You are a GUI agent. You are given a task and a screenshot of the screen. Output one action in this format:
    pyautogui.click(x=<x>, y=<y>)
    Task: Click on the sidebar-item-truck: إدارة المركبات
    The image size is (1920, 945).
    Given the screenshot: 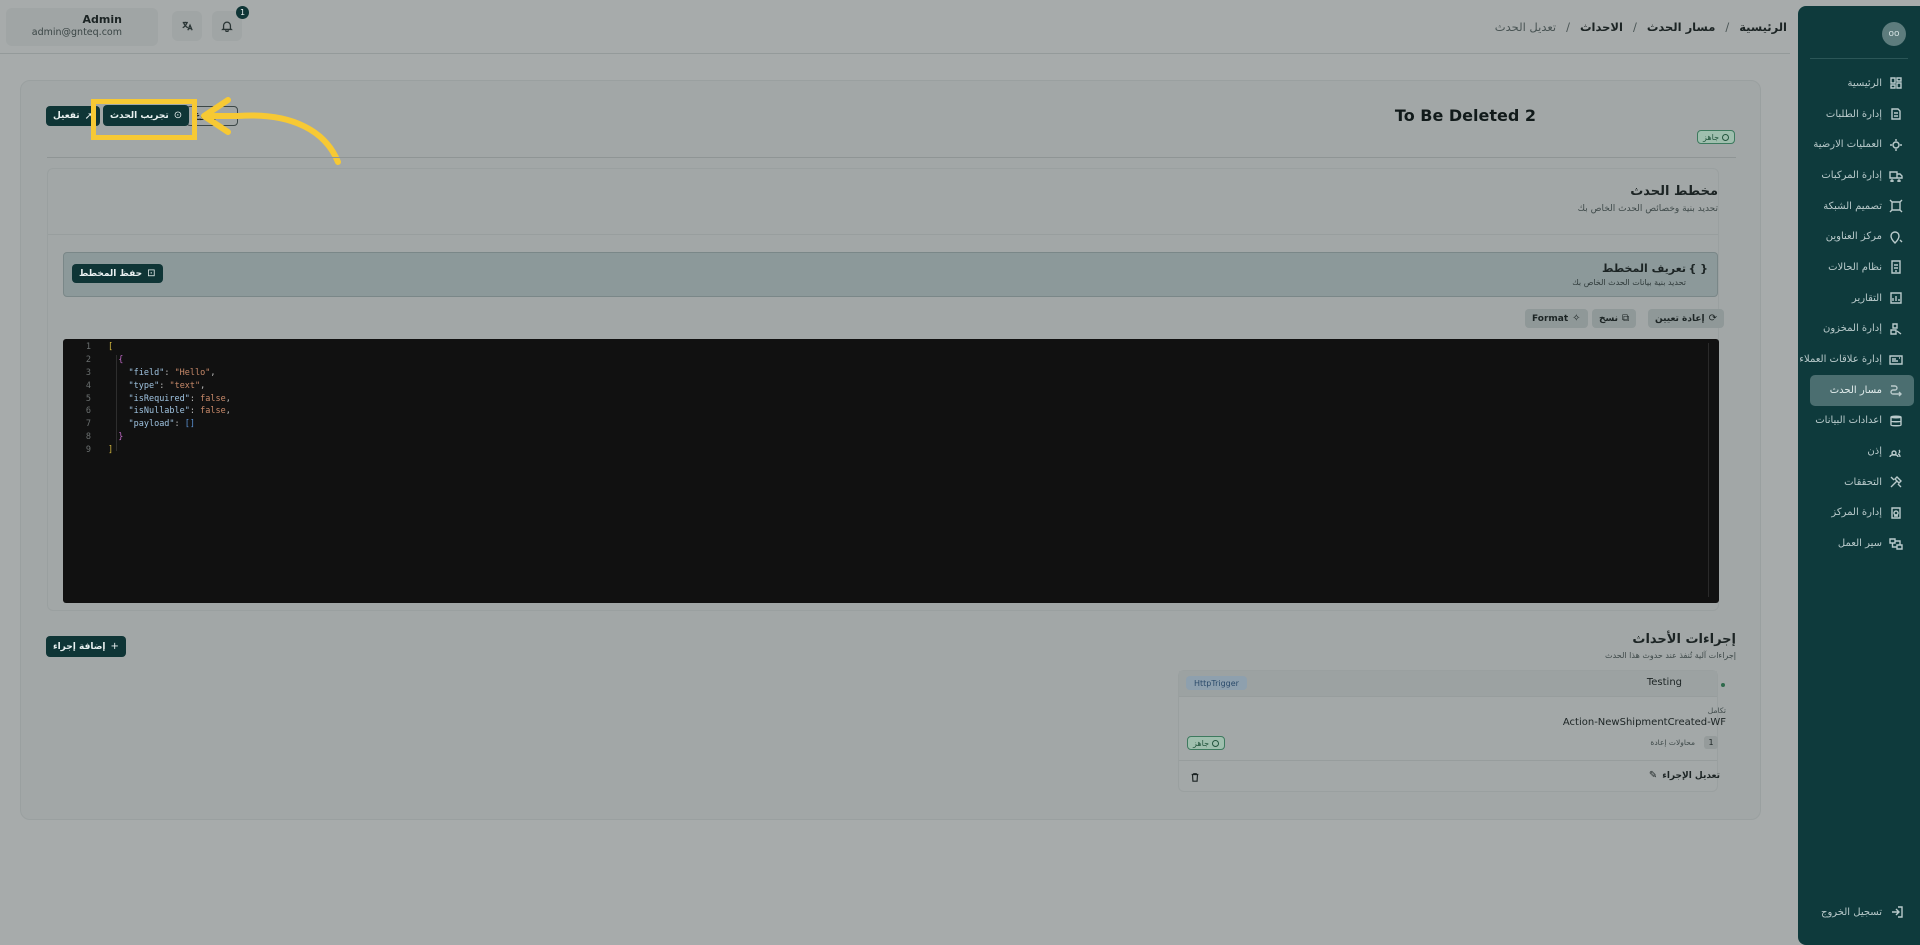 What is the action you would take?
    pyautogui.click(x=1862, y=175)
    